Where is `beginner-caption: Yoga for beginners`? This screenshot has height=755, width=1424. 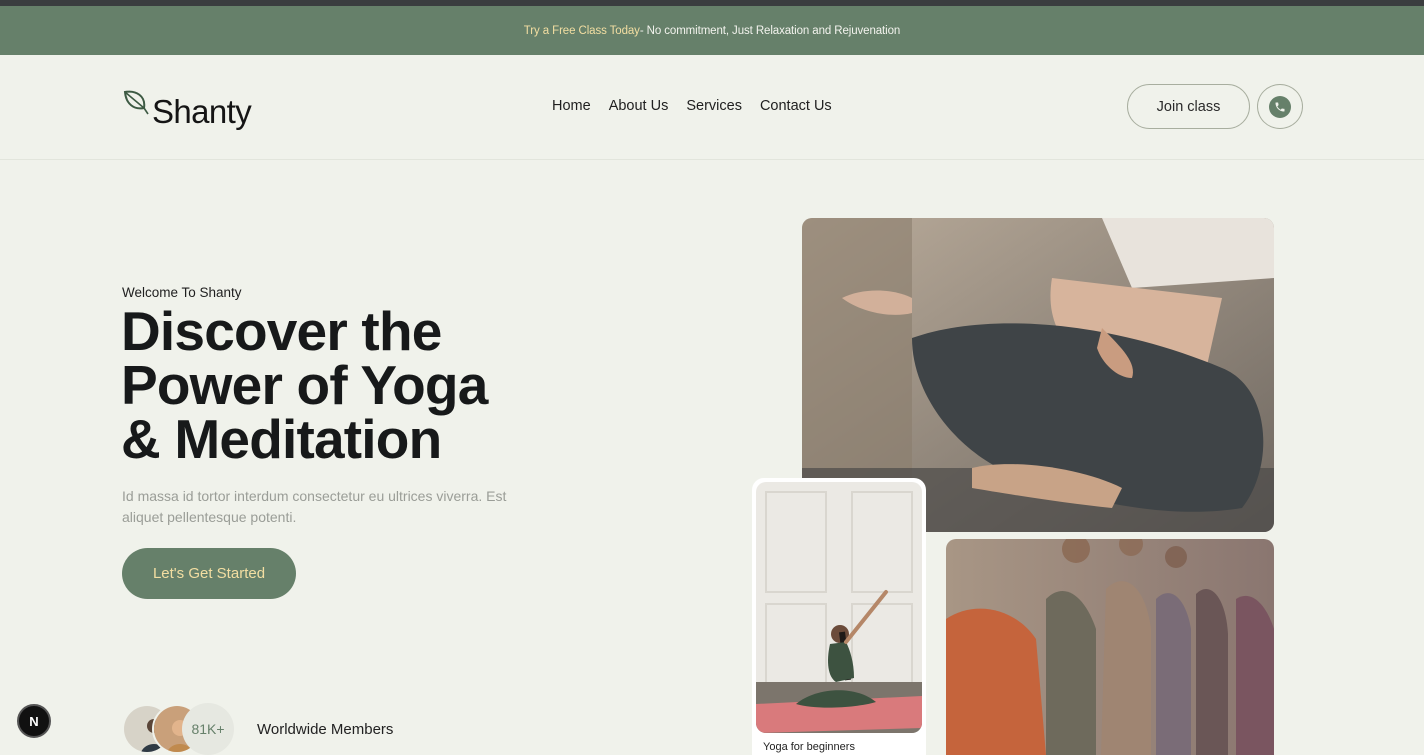
beginner-caption: Yoga for beginners is located at coordinates (809, 747).